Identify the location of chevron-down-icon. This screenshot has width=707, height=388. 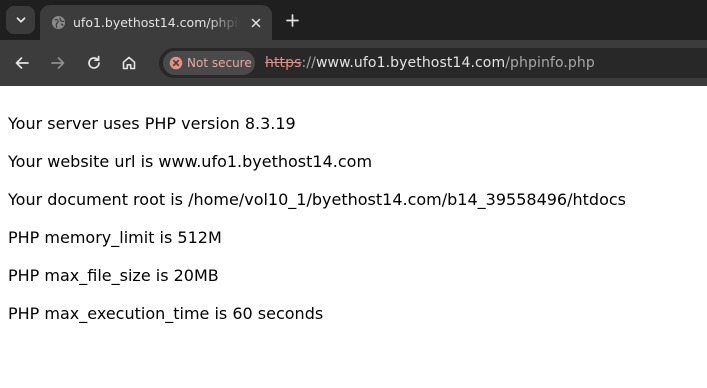
(20, 20).